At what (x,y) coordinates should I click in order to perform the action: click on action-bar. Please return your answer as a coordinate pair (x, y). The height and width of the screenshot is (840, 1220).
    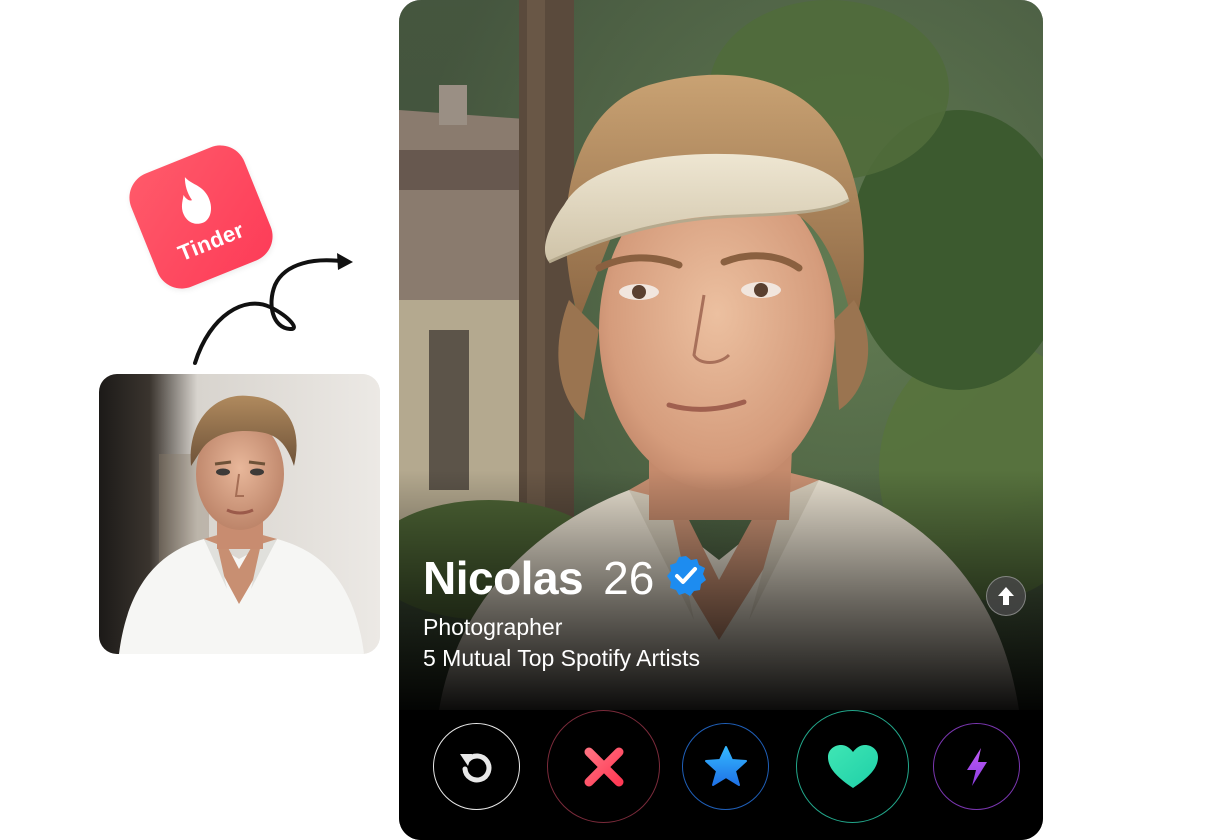
    Looking at the image, I should click on (721, 775).